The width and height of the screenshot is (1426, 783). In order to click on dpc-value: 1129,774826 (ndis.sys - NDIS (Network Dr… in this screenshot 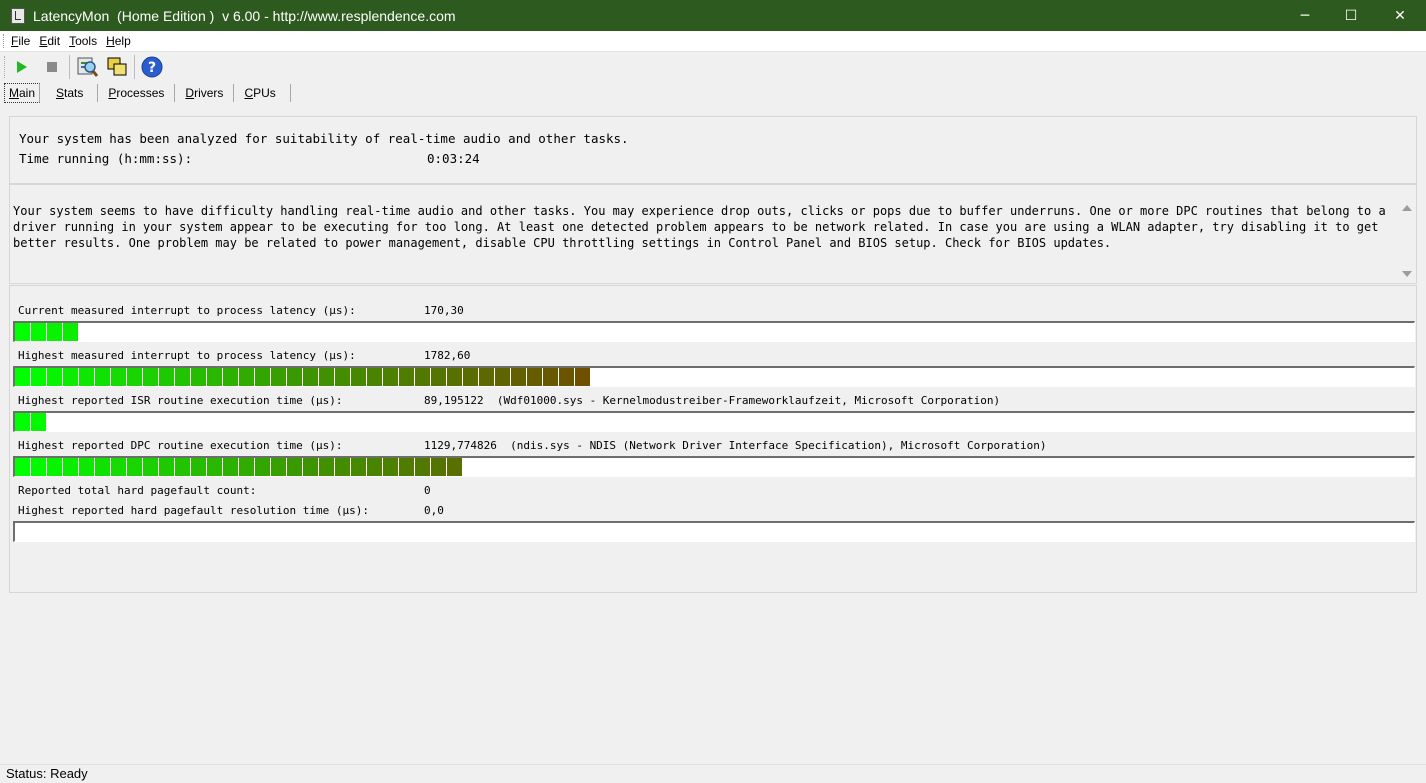, I will do `click(735, 445)`.